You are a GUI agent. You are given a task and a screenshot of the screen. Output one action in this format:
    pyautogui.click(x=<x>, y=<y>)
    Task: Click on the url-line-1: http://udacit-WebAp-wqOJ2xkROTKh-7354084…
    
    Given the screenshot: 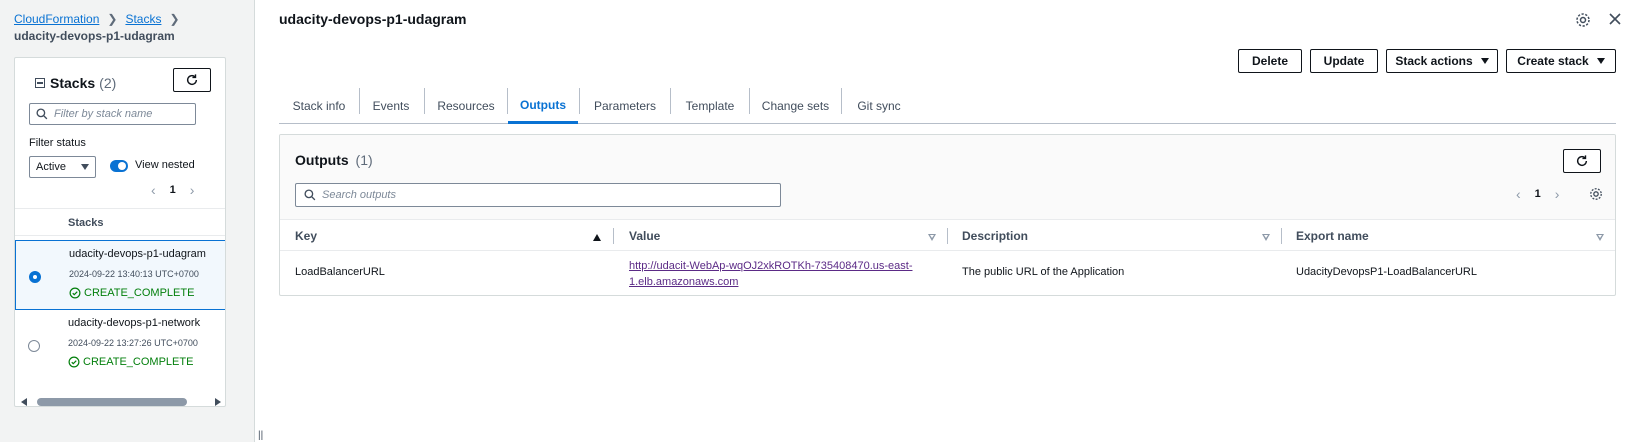 What is the action you would take?
    pyautogui.click(x=771, y=266)
    